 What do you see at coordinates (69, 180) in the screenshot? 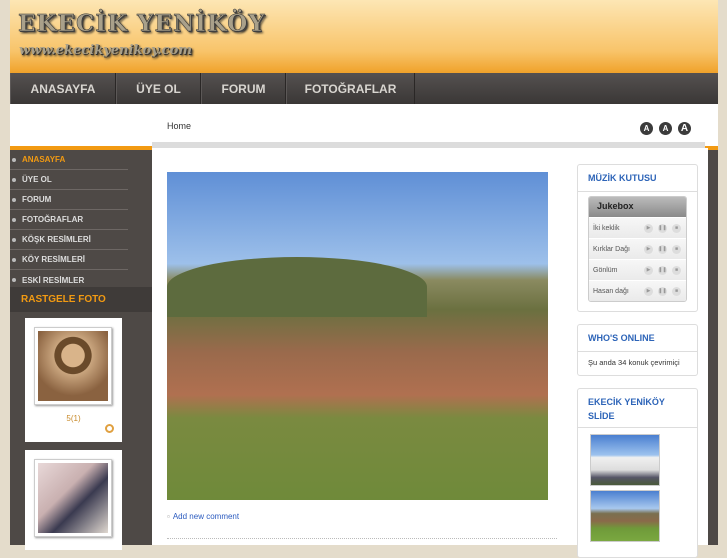
I see `sidebar-item-uye-ol: ÜYE OL` at bounding box center [69, 180].